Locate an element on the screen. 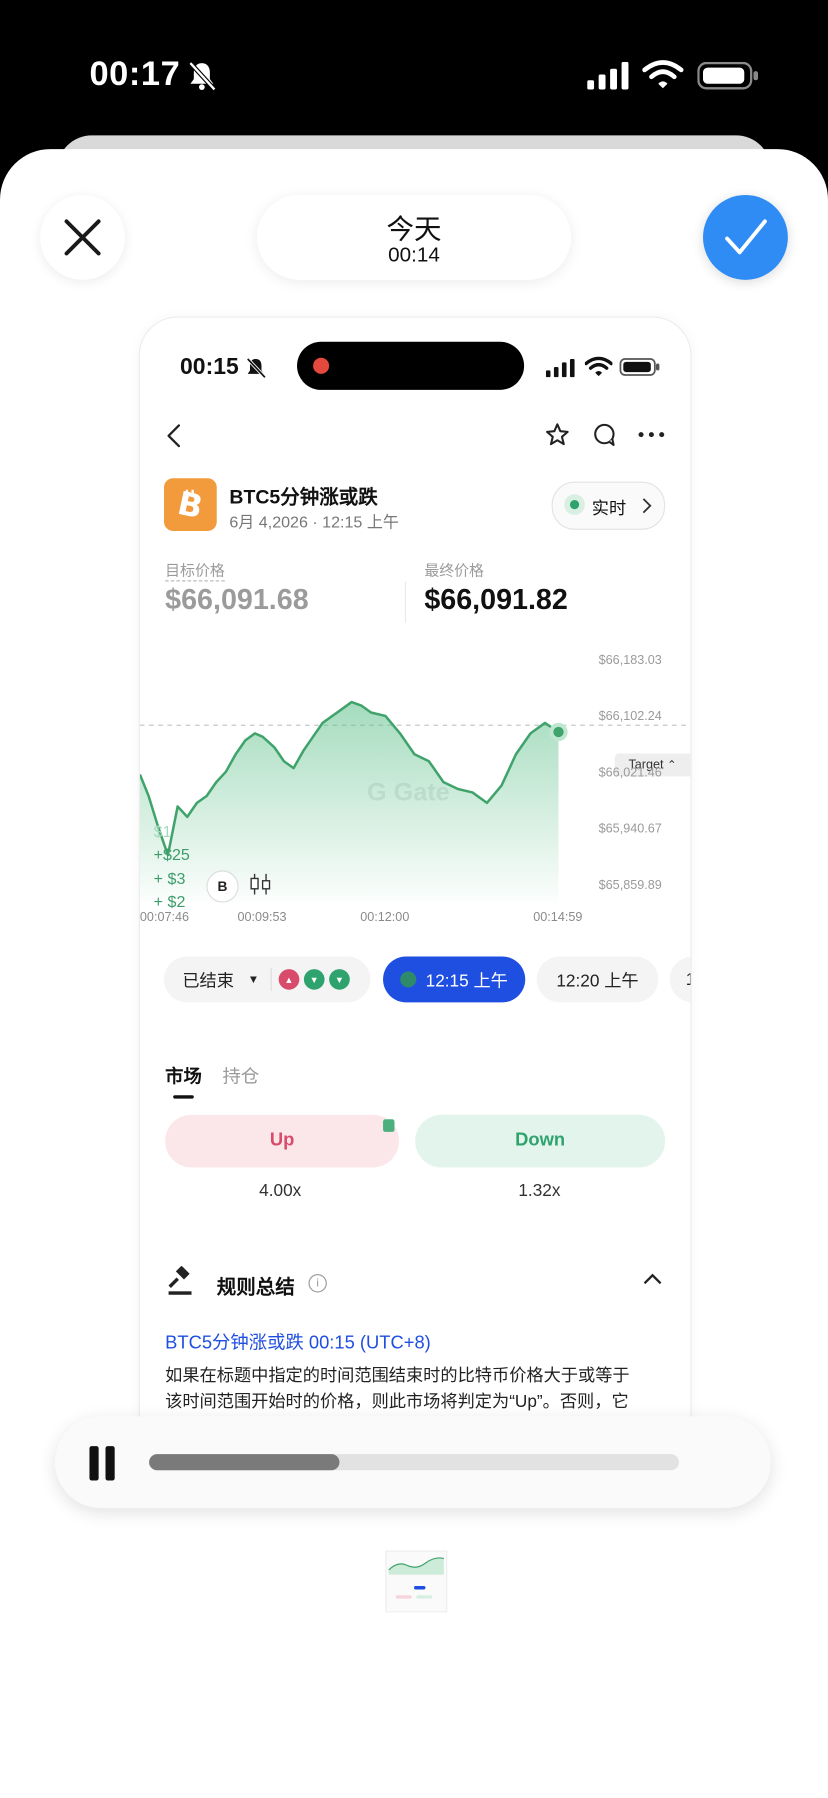  round-active-label: 12:15 上午 is located at coordinates (466, 980).